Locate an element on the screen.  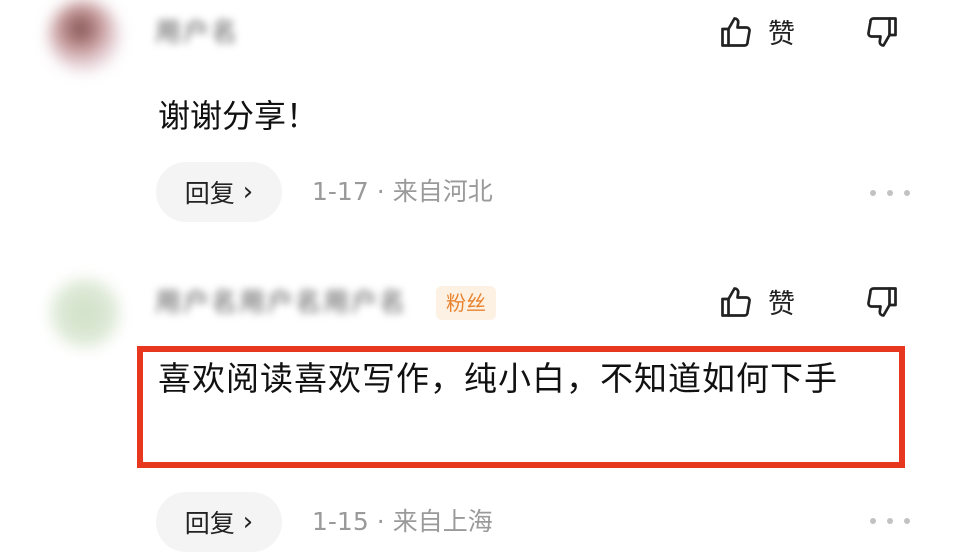
comment-meta: 1-15 · 来自上海 is located at coordinates (402, 522).